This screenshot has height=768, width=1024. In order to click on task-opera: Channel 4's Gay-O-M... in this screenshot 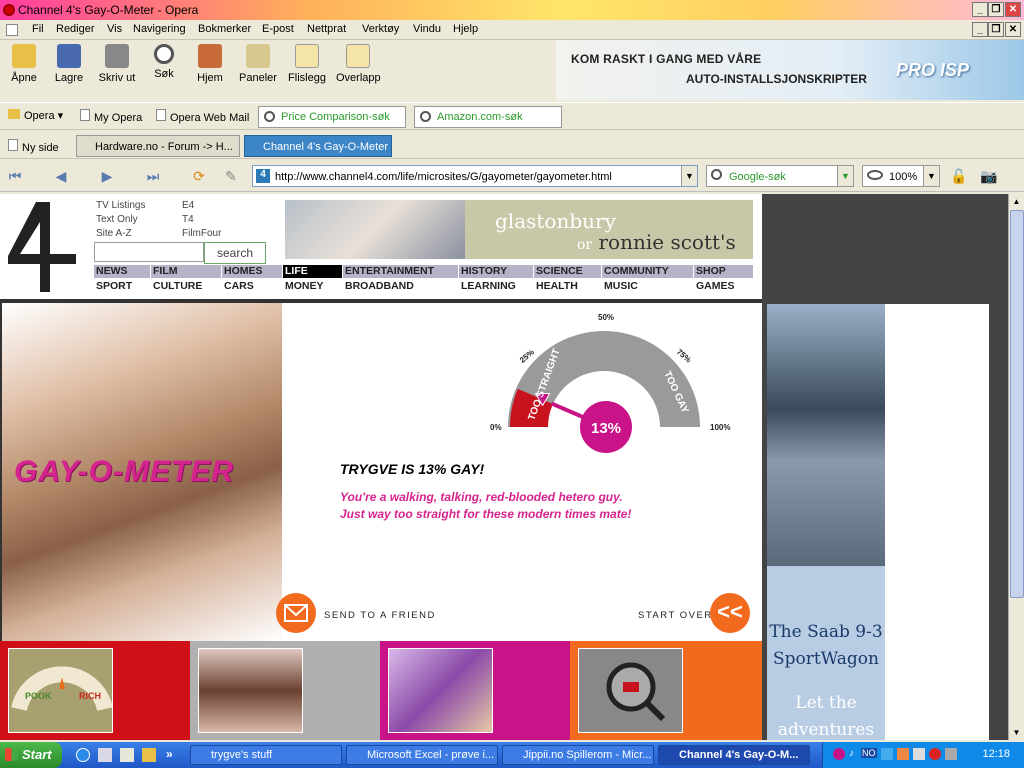, I will do `click(734, 755)`.